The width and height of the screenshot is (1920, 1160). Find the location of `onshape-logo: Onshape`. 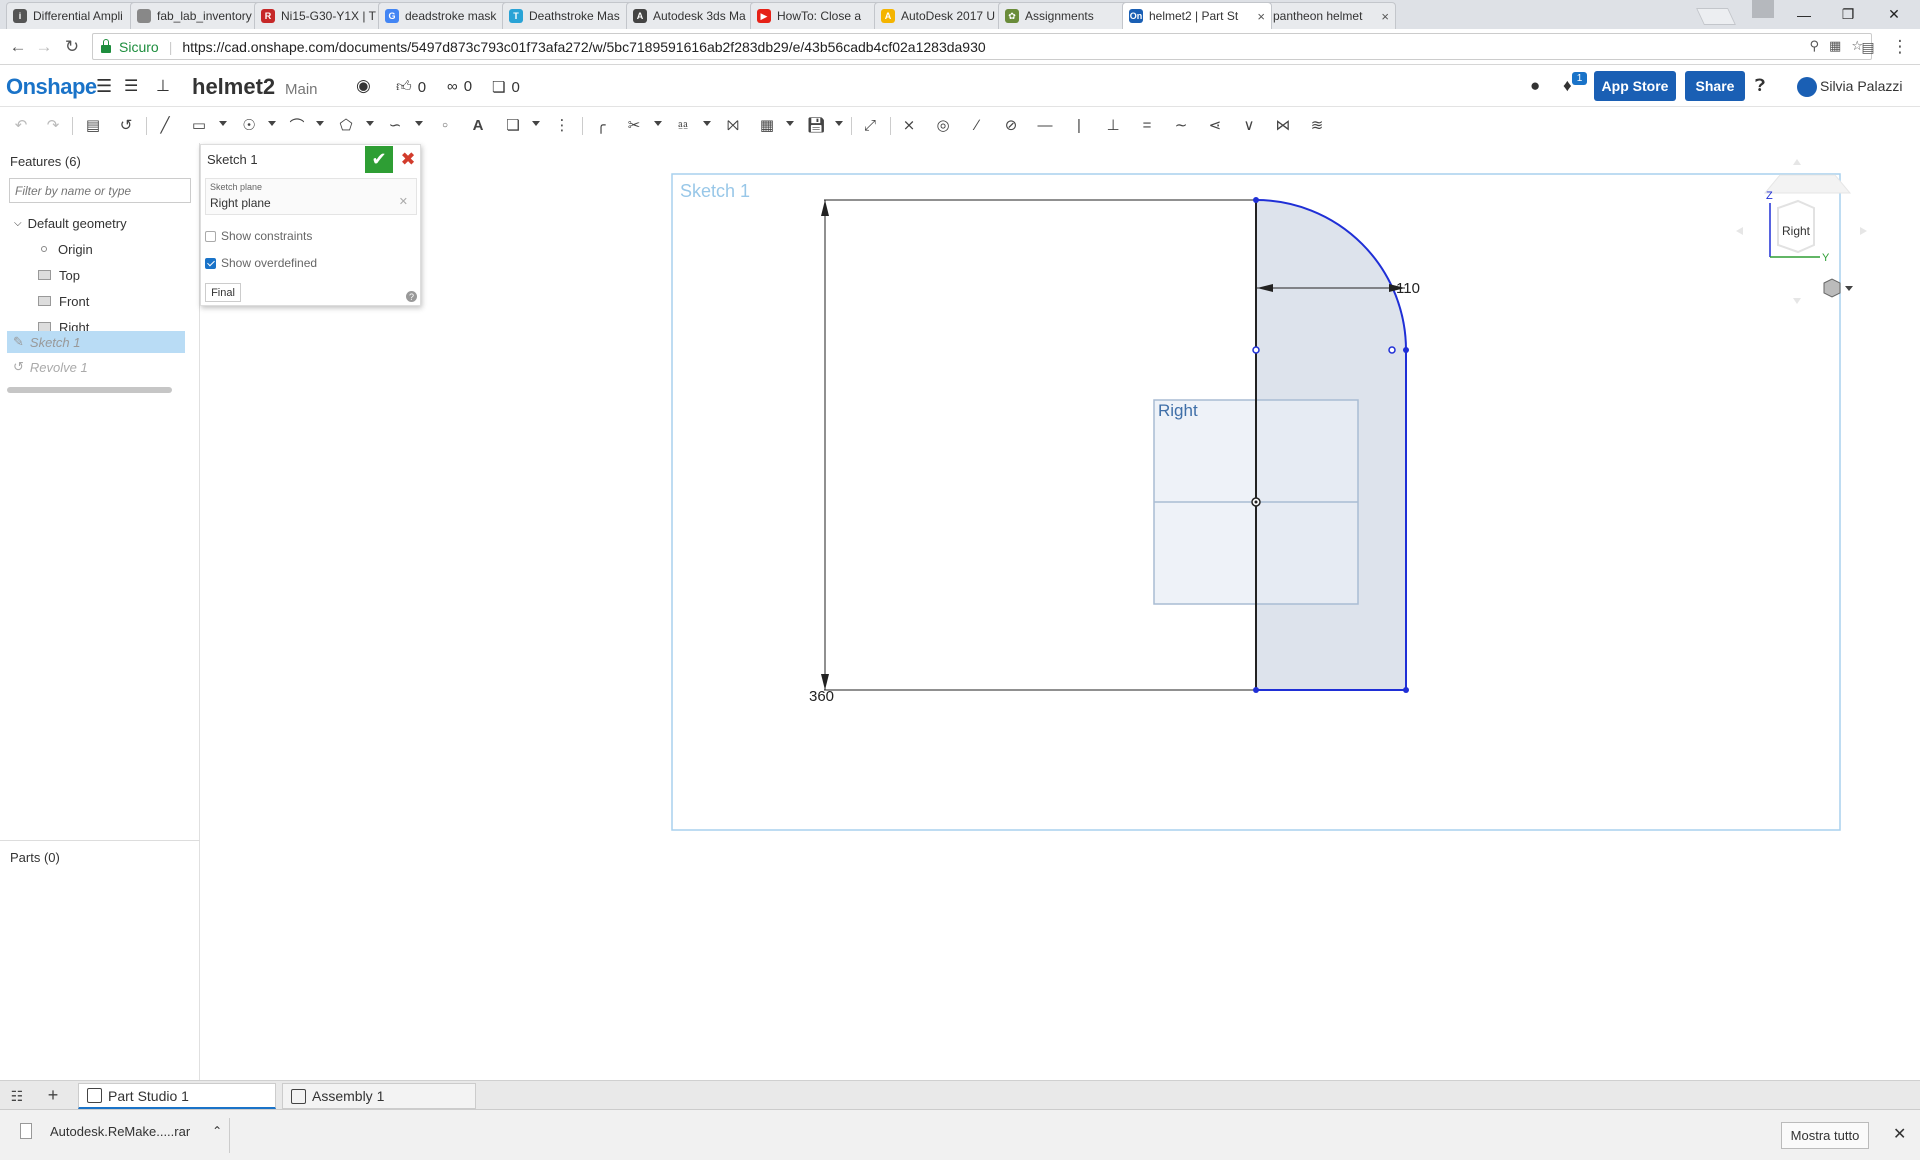

onshape-logo: Onshape is located at coordinates (51, 87).